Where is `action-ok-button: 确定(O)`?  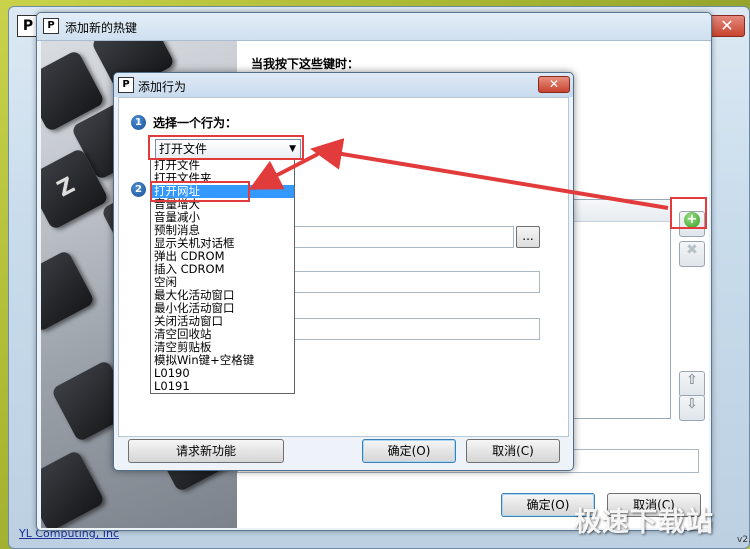 action-ok-button: 确定(O) is located at coordinates (409, 451).